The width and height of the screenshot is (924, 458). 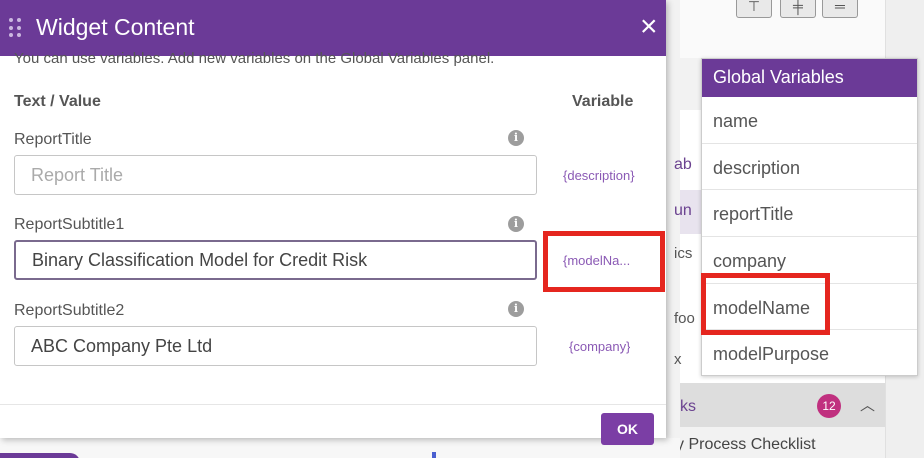 What do you see at coordinates (275, 260) in the screenshot?
I see `report-subtitle1-input` at bounding box center [275, 260].